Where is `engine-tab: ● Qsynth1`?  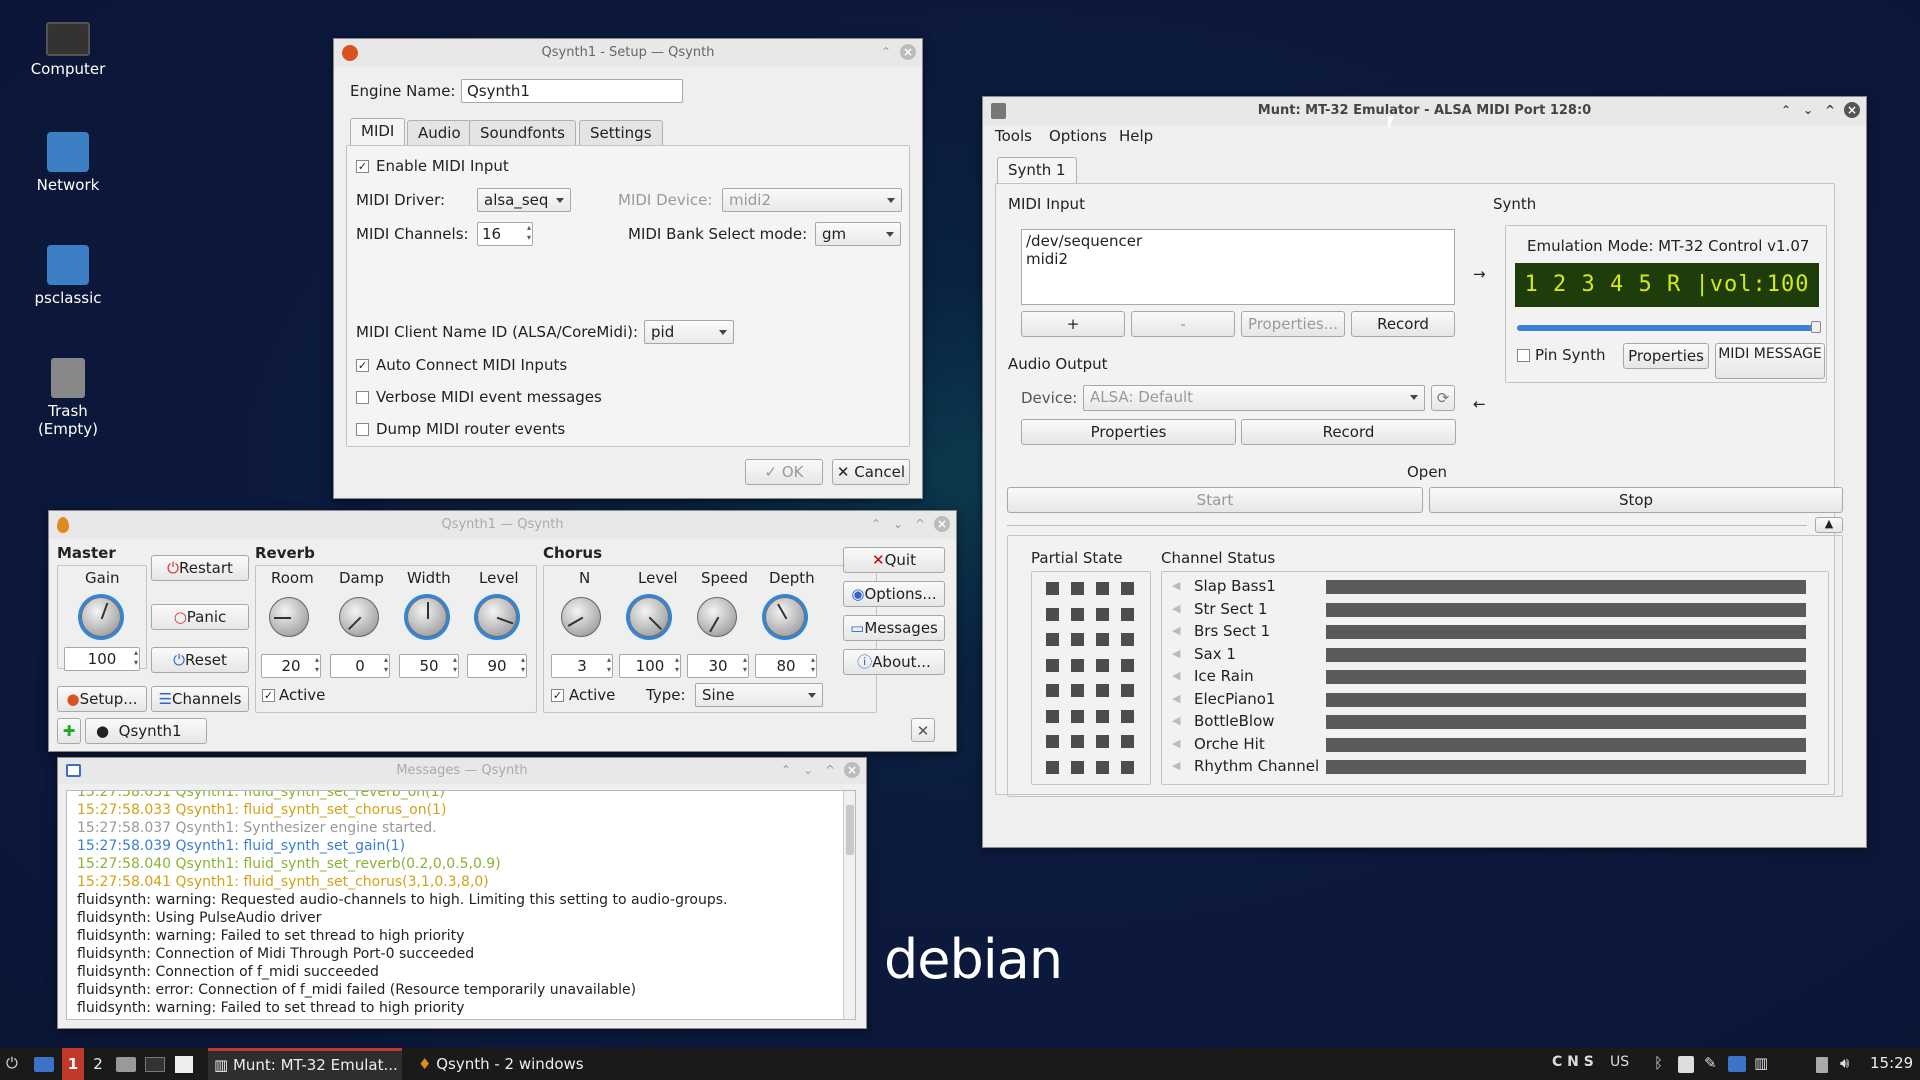 engine-tab: ● Qsynth1 is located at coordinates (146, 731).